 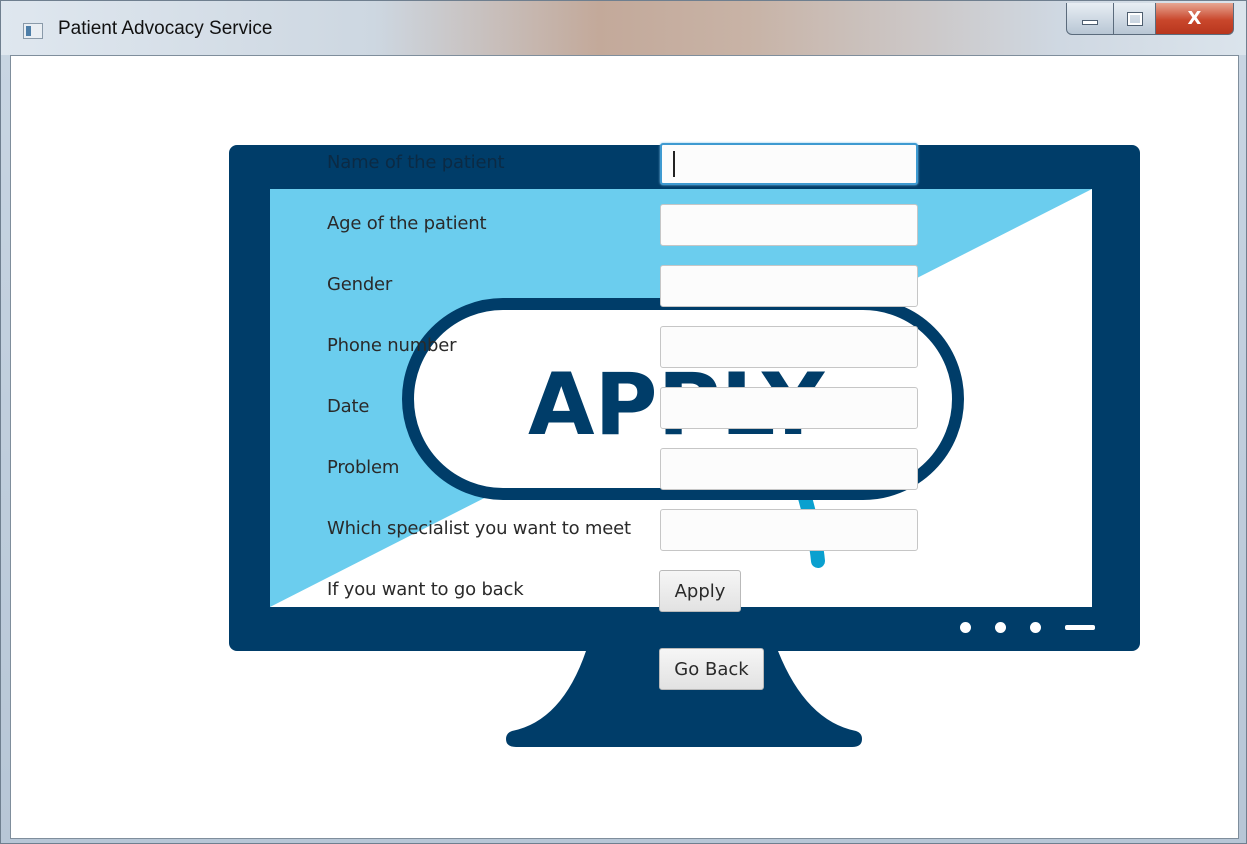 I want to click on text-caret, so click(x=674, y=164).